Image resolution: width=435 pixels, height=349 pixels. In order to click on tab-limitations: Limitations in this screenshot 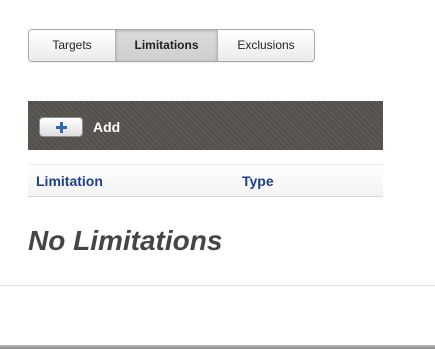, I will do `click(166, 45)`.